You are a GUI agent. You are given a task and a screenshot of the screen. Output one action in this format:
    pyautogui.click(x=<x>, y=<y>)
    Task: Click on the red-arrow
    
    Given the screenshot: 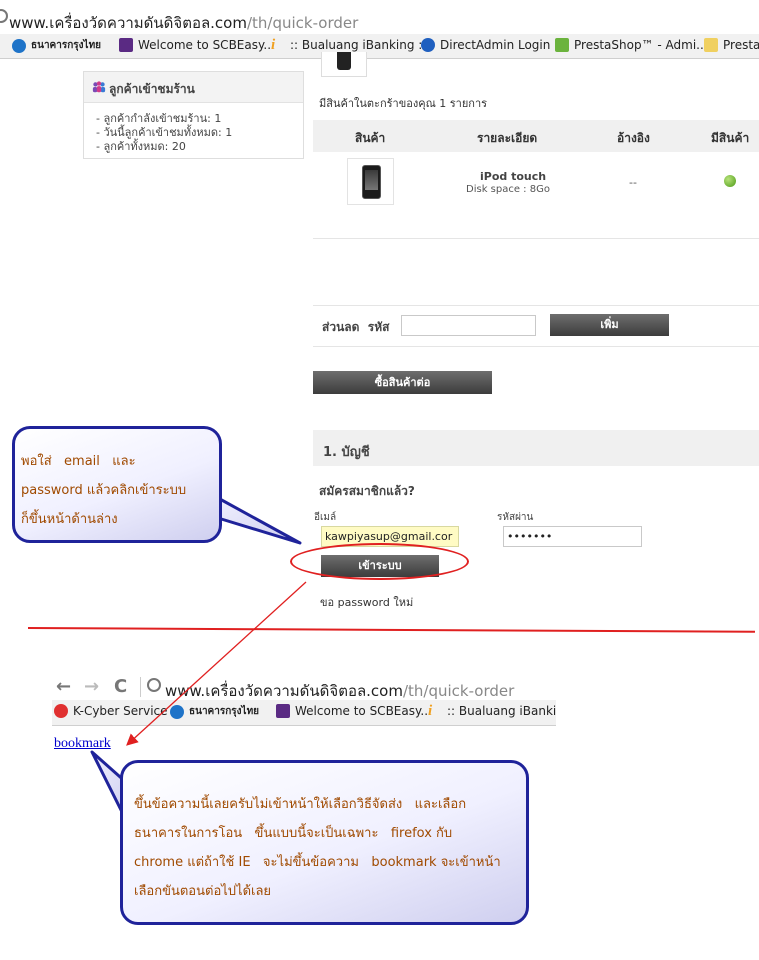 What is the action you would take?
    pyautogui.click(x=216, y=663)
    